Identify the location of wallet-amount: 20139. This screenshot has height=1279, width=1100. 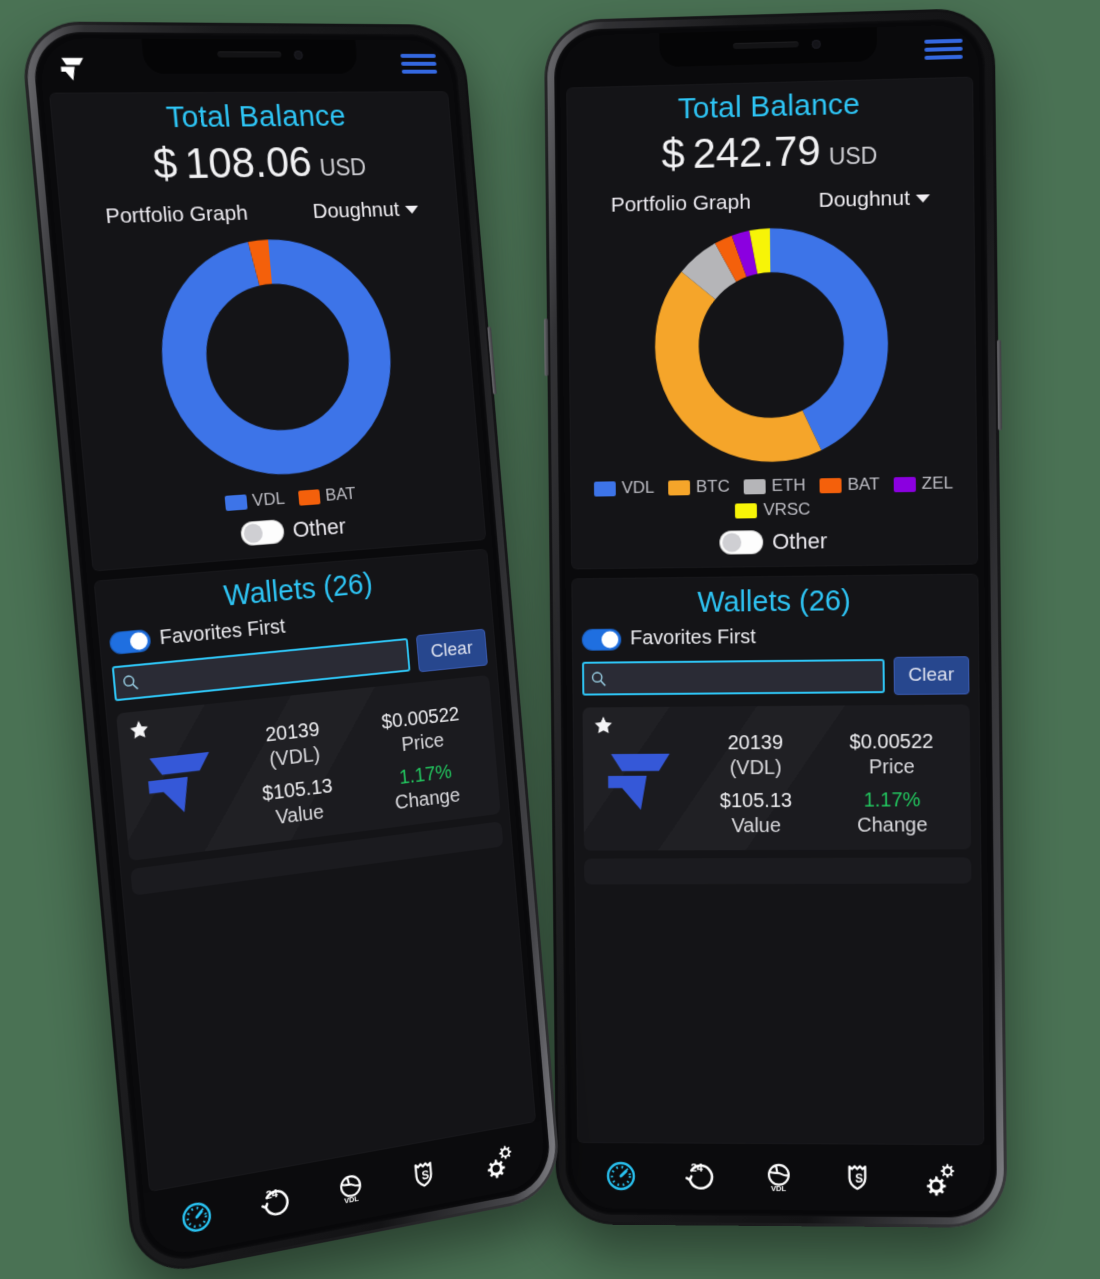
(755, 743).